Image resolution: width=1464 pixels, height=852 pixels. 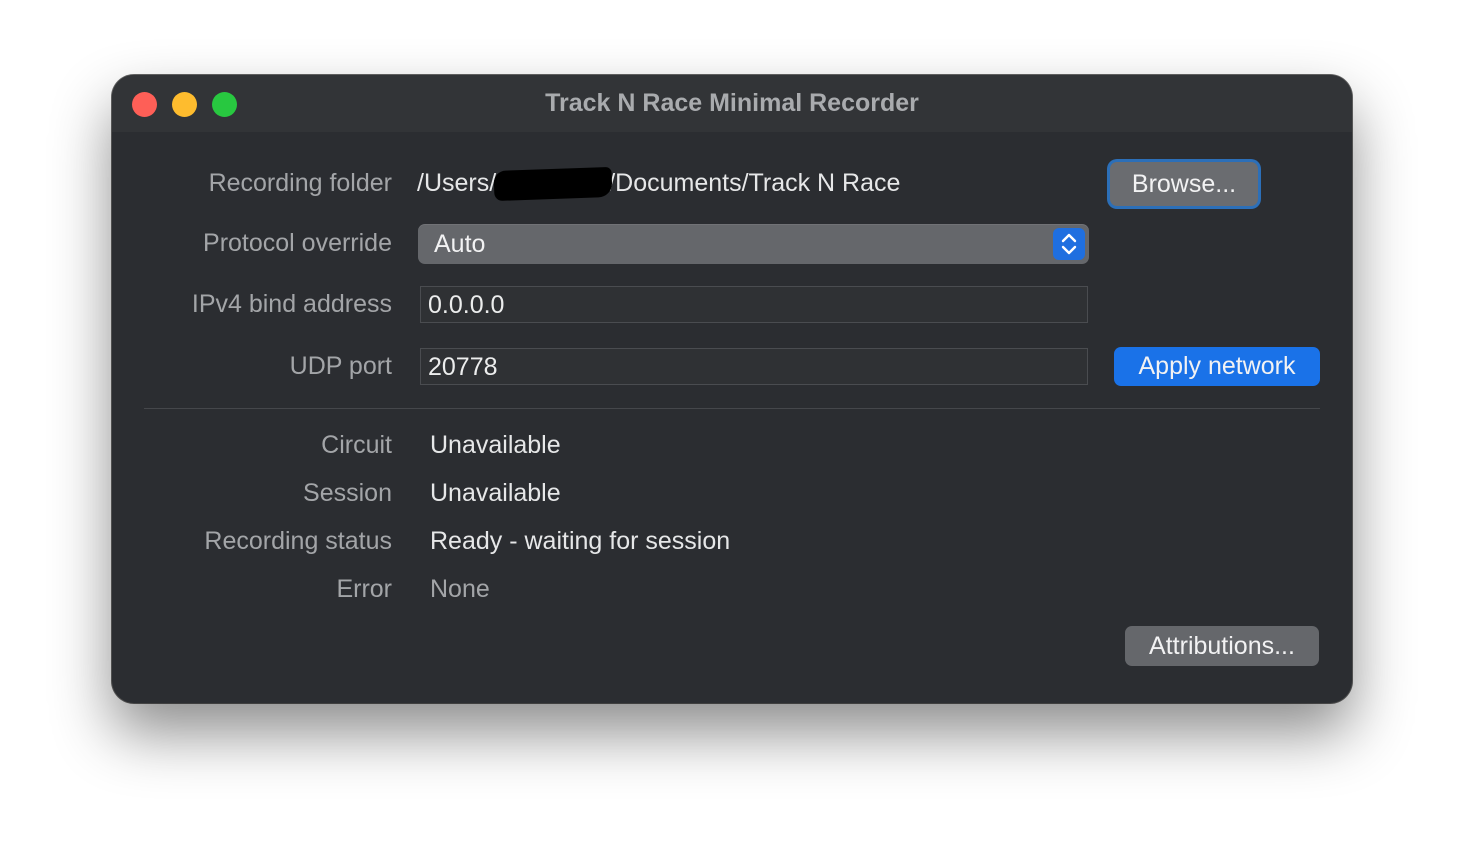 I want to click on udp-port-value: 20778, so click(x=463, y=367).